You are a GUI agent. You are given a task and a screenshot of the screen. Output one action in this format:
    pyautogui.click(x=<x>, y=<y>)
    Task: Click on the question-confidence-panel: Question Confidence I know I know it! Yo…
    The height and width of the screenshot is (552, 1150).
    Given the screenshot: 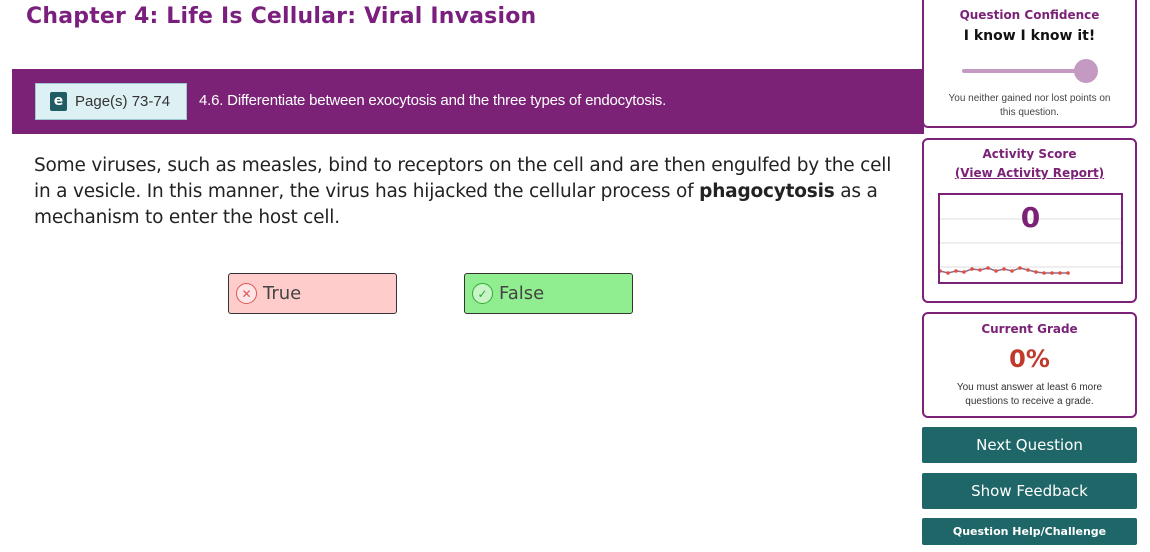 What is the action you would take?
    pyautogui.click(x=1029, y=64)
    